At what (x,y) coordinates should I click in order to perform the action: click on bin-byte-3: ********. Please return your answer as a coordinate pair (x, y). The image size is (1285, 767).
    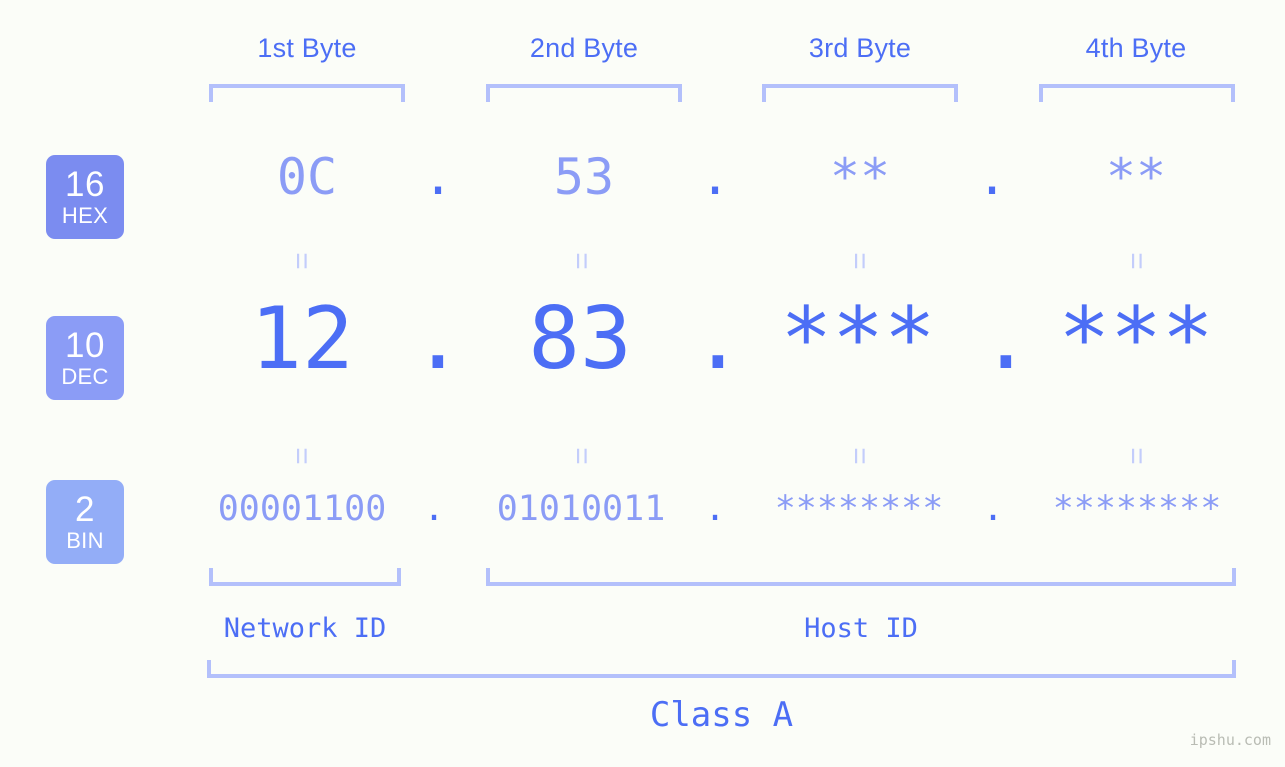
    Looking at the image, I should click on (859, 509).